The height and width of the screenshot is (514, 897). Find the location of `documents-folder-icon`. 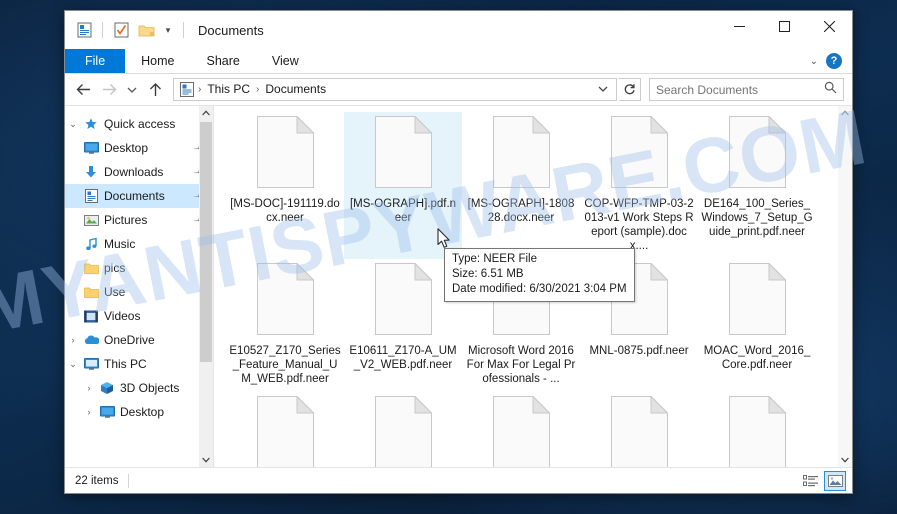

documents-folder-icon is located at coordinates (187, 89).